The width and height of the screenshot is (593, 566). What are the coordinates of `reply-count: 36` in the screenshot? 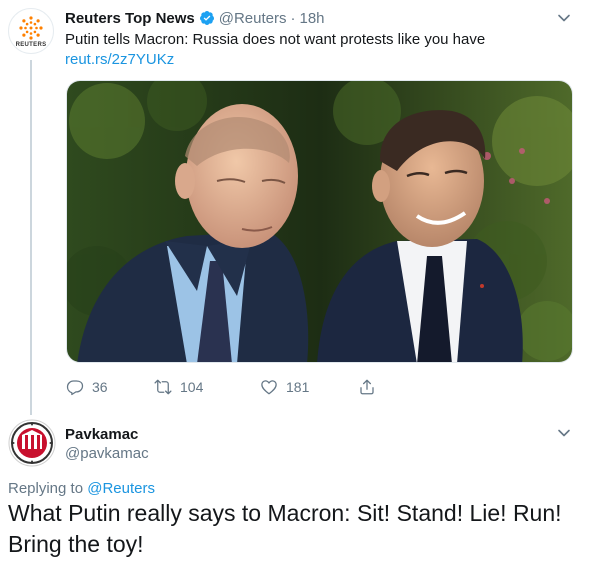 It's located at (100, 387).